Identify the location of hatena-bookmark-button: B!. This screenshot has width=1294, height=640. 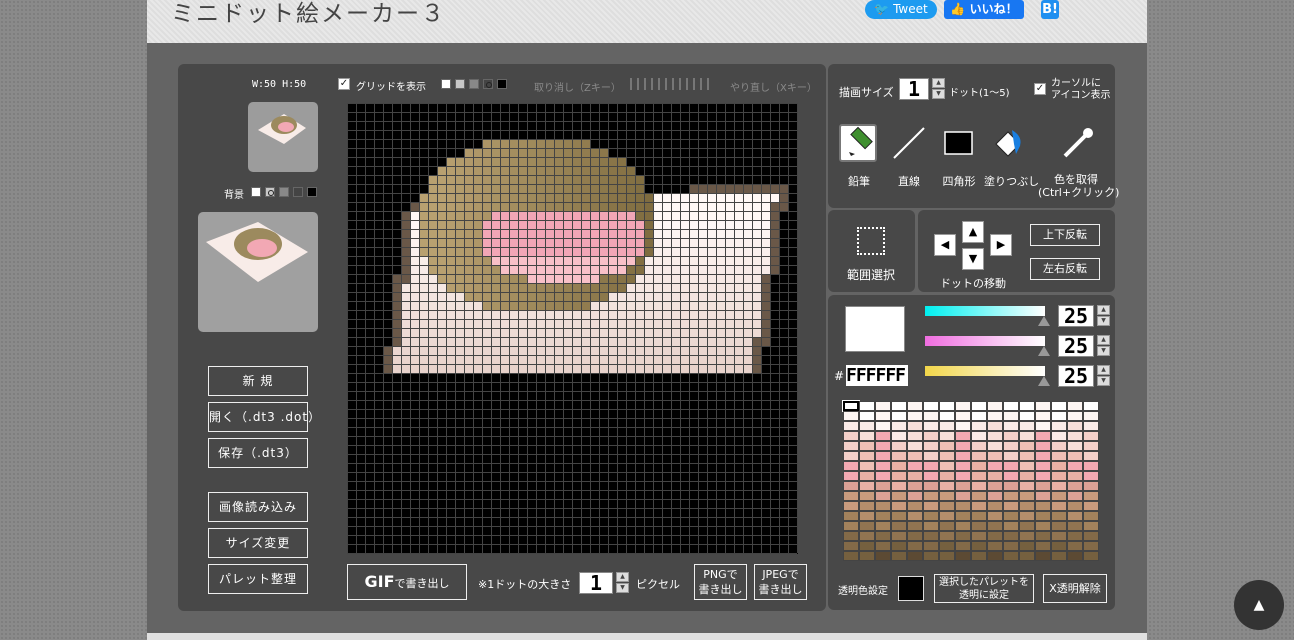
(1050, 9).